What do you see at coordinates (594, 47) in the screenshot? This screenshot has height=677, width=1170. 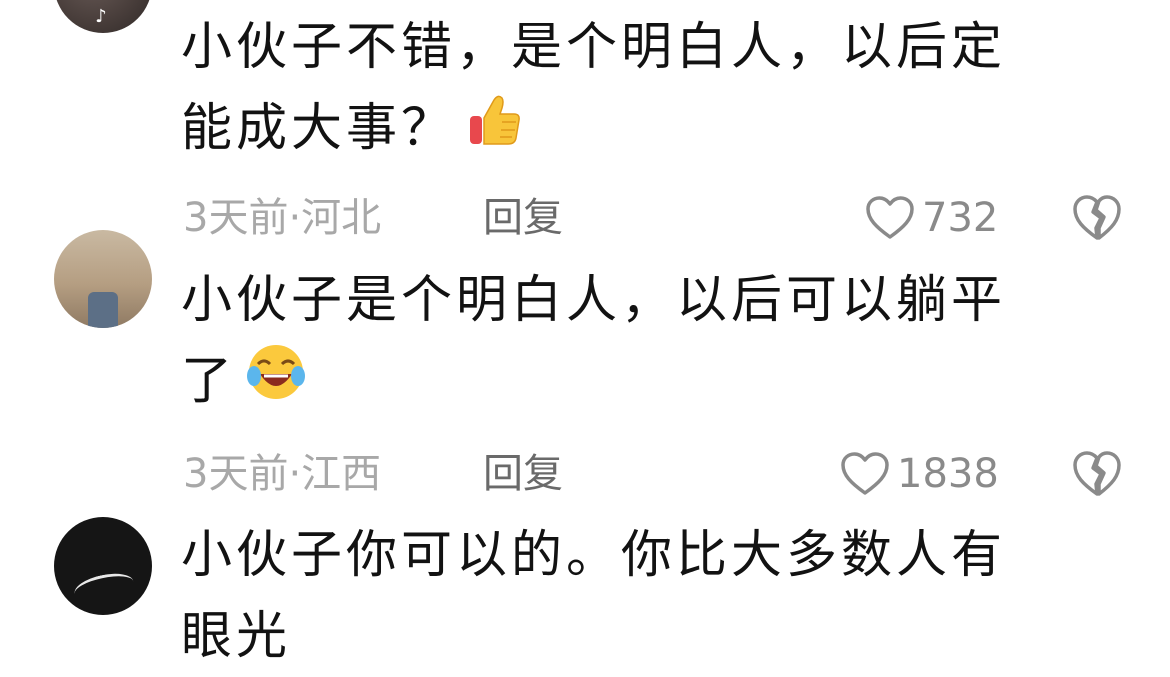 I see `comment-text-line: 小伙子不错，是个明白人，以后定` at bounding box center [594, 47].